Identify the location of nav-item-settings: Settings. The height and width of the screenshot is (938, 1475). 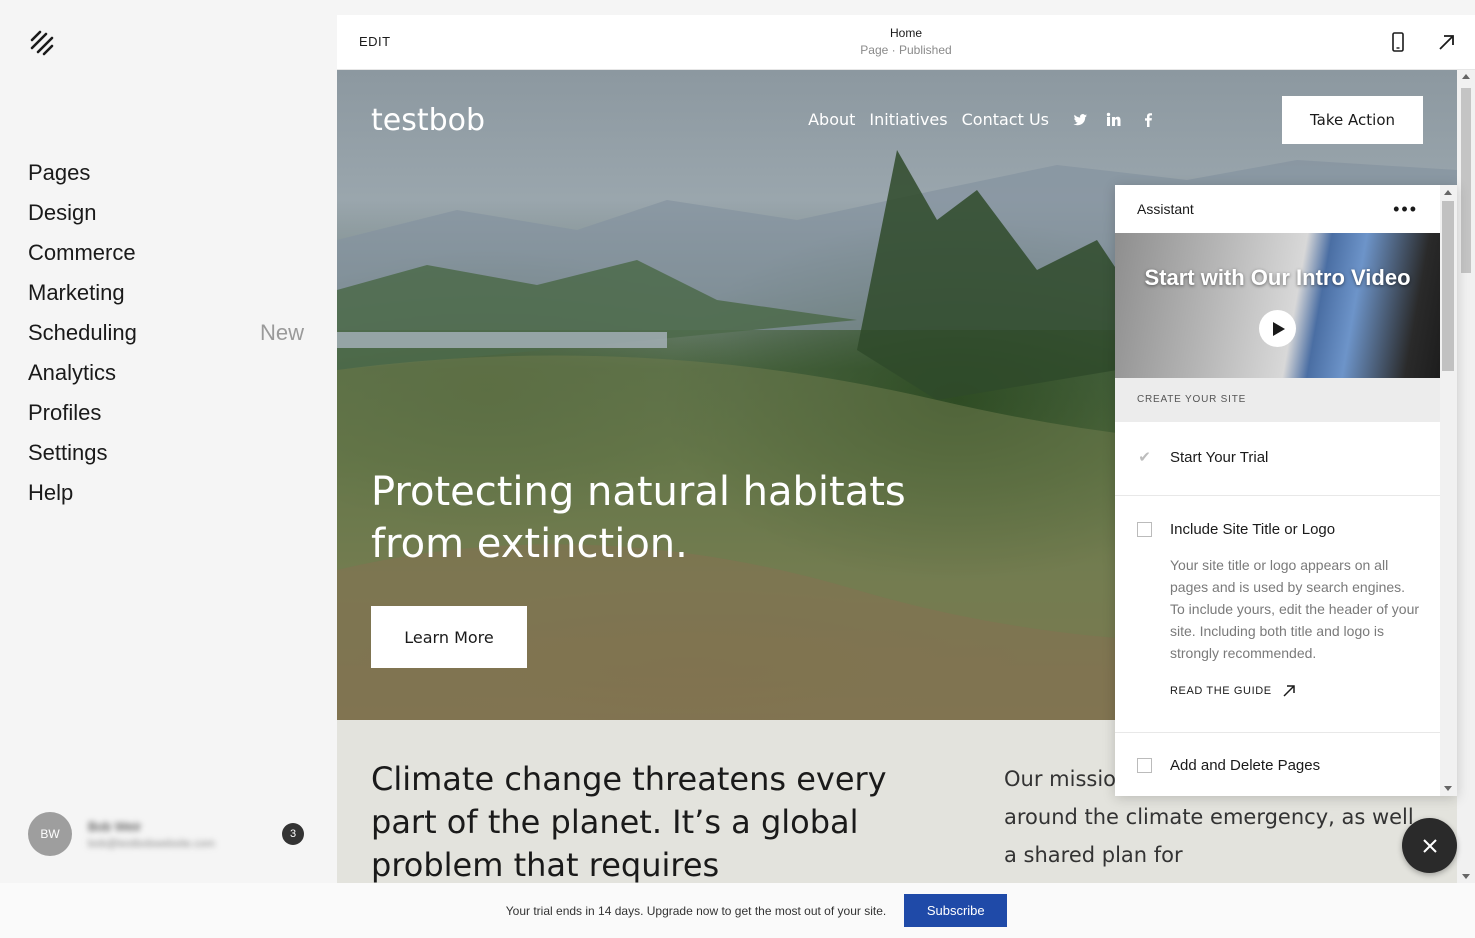
(168, 453).